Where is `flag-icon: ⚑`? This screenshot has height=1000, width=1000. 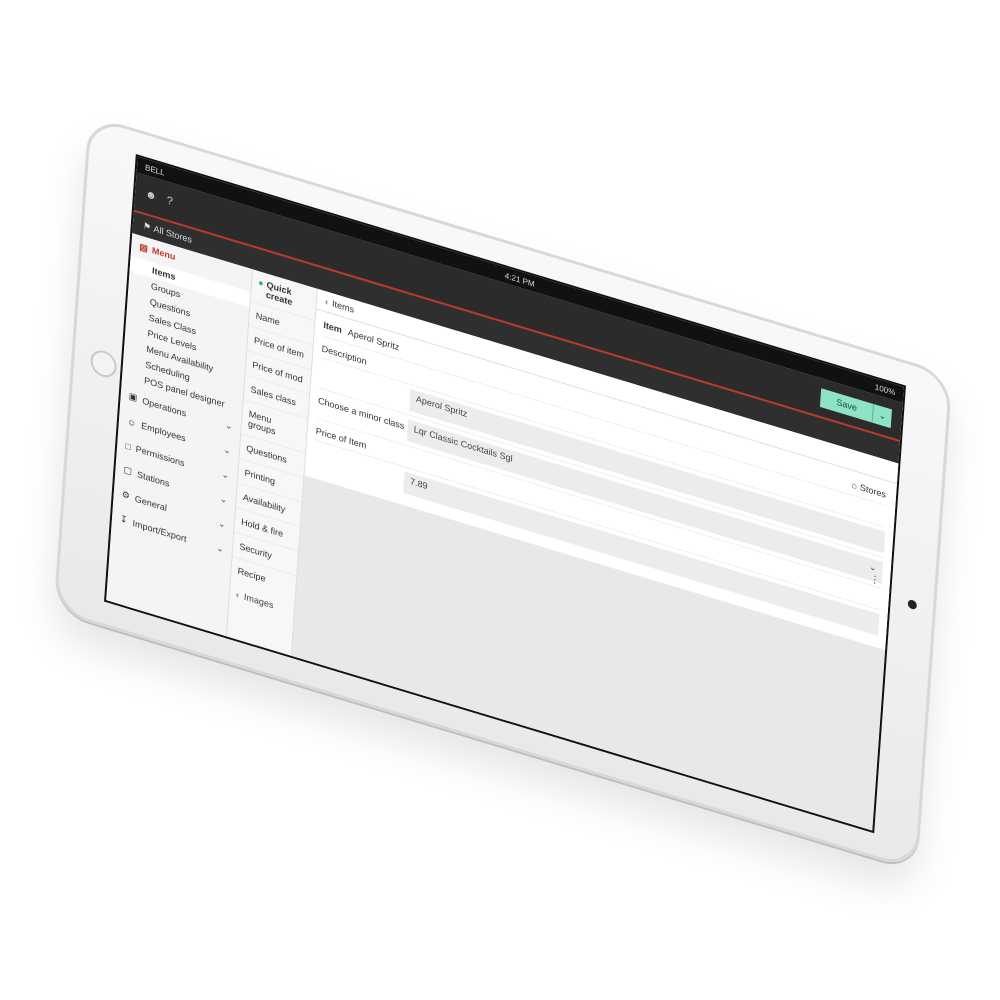
flag-icon: ⚑ is located at coordinates (148, 226).